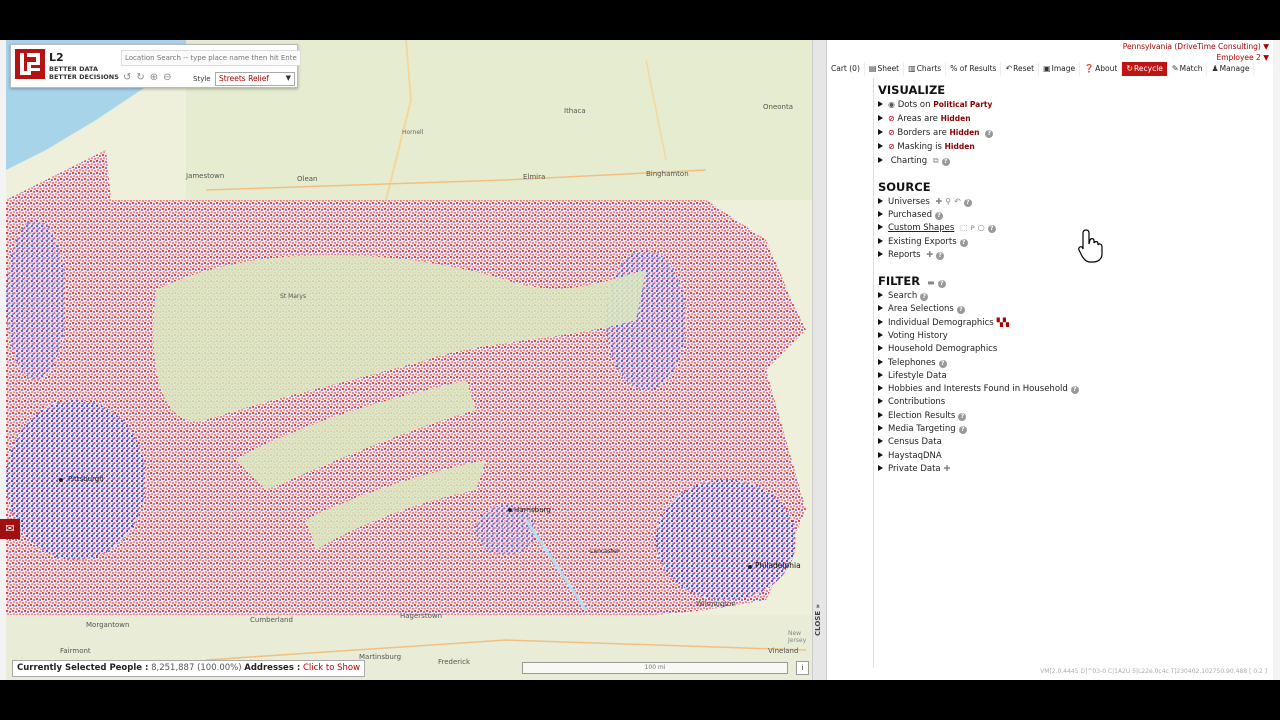 The height and width of the screenshot is (720, 1280). What do you see at coordinates (271, 620) in the screenshot?
I see `place-label-cumberland: Cumberland` at bounding box center [271, 620].